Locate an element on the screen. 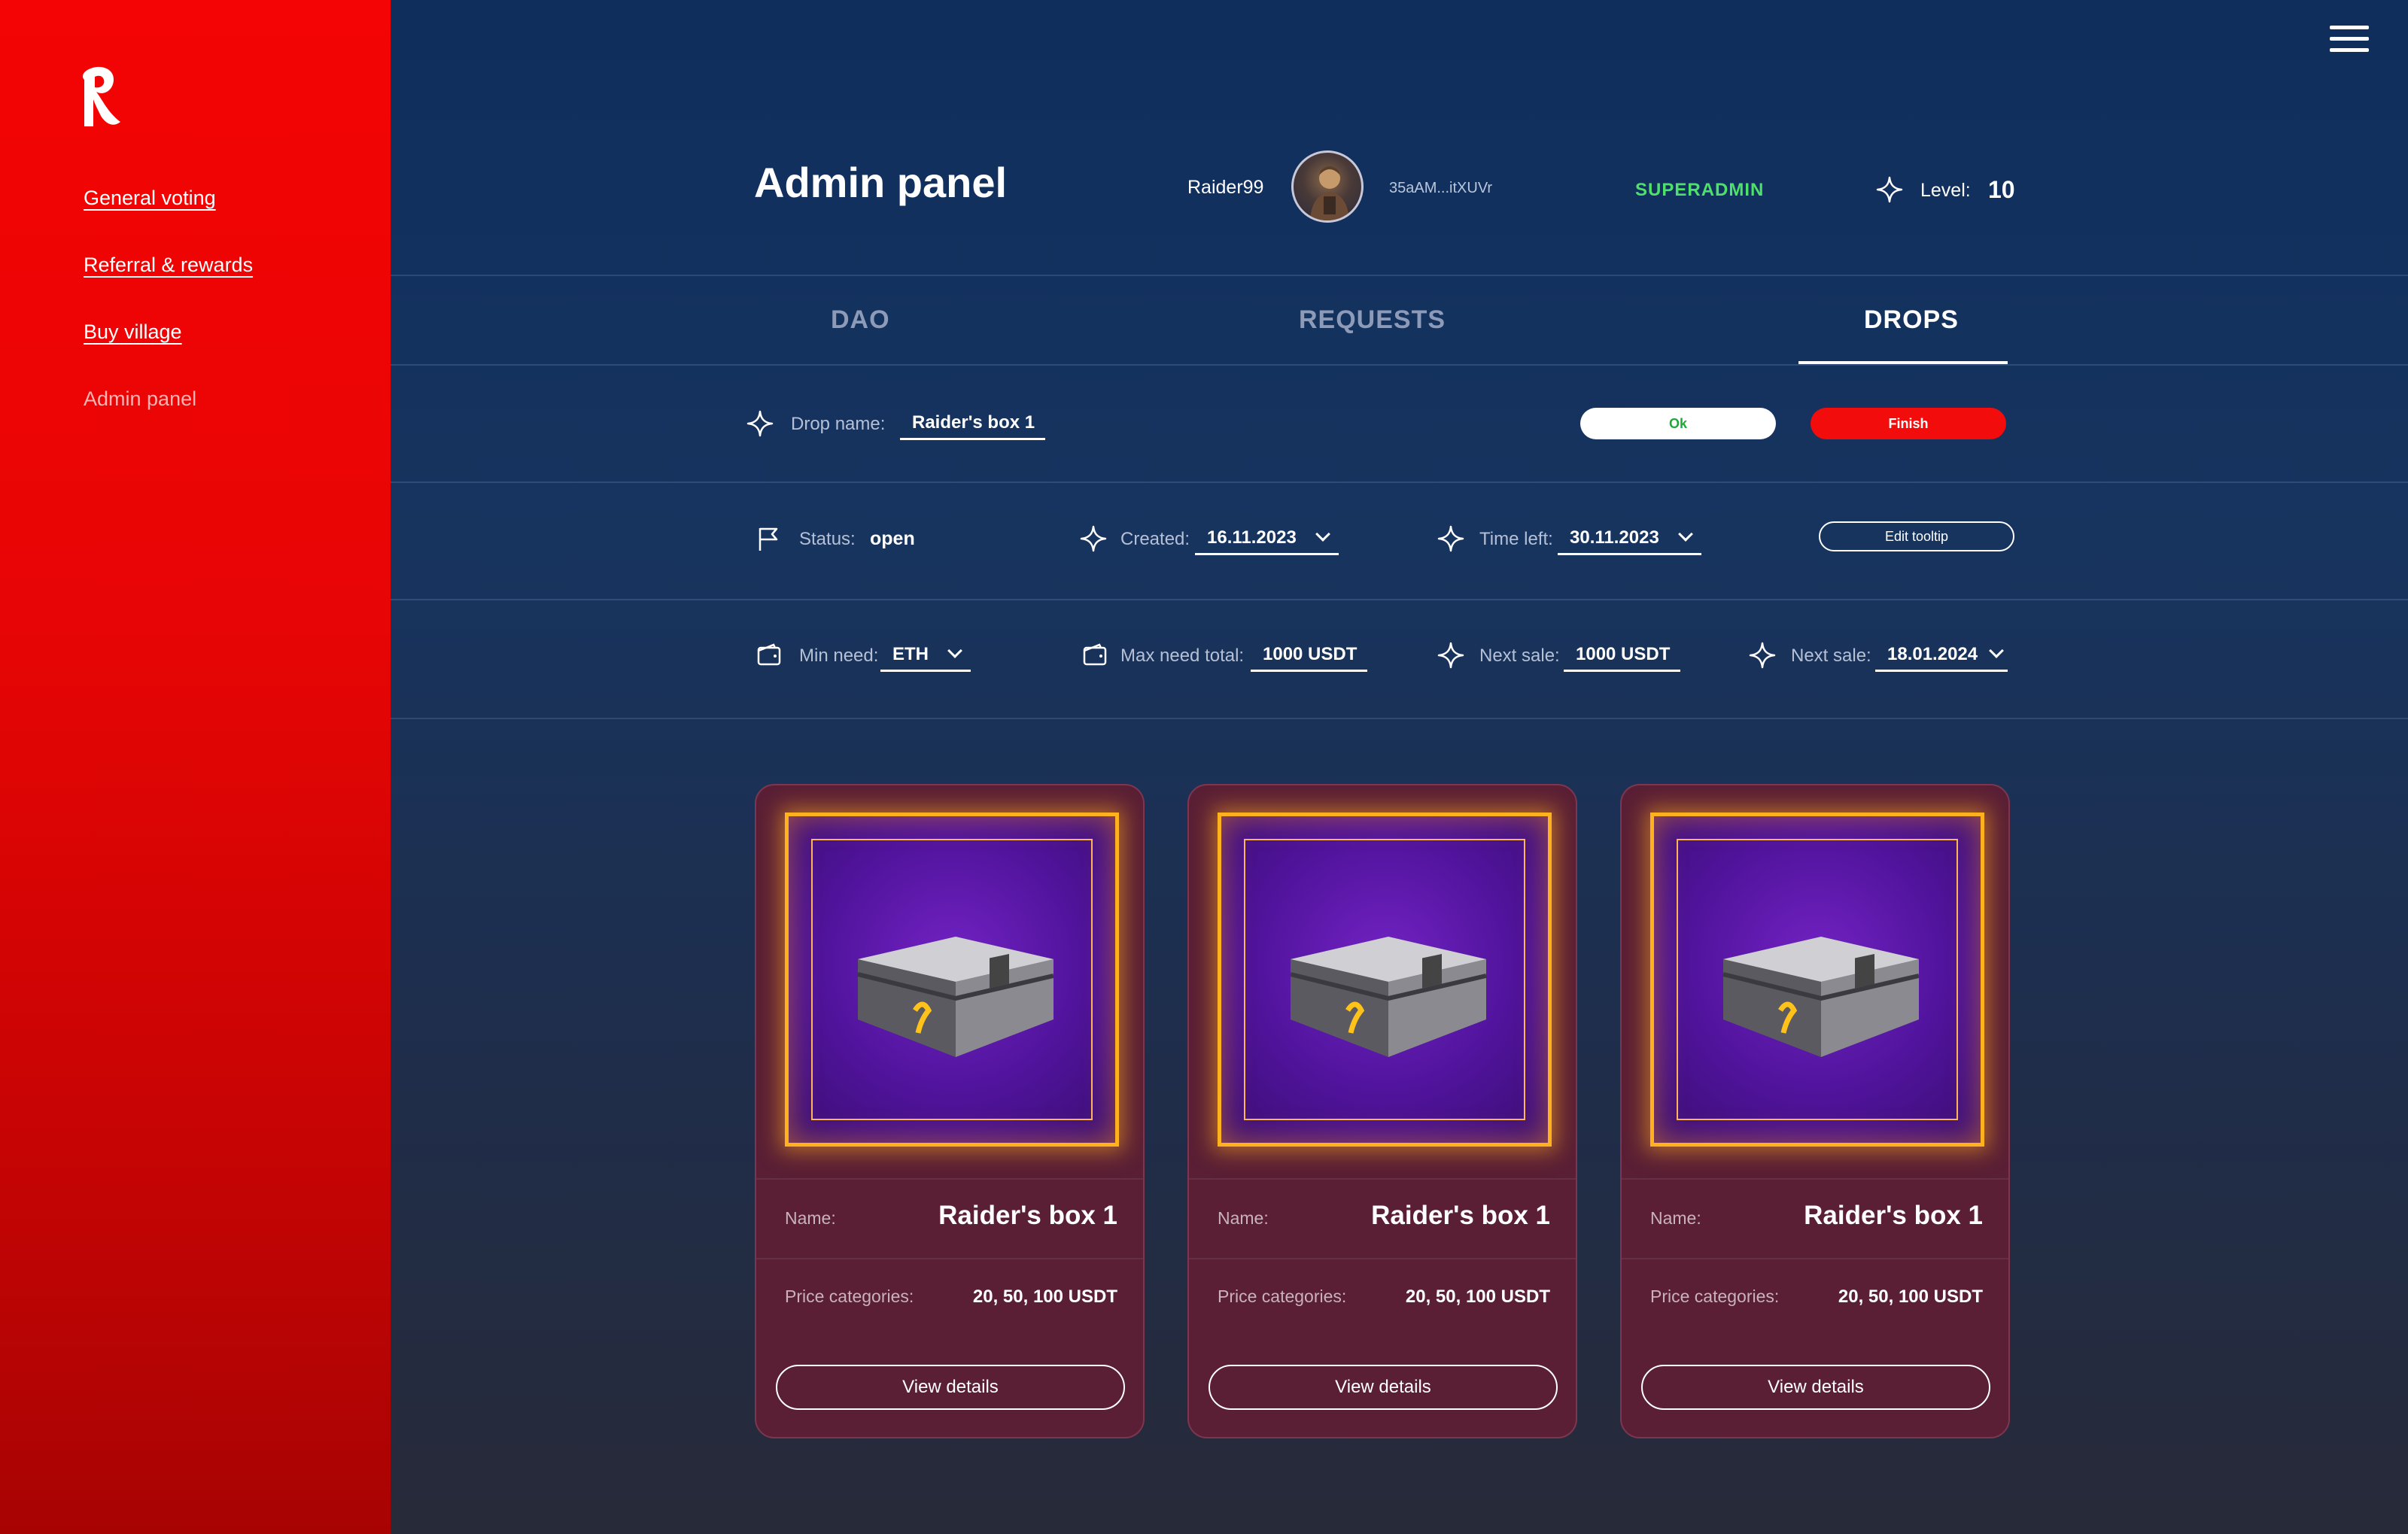  hamburger-menu-icon is located at coordinates (2349, 41).